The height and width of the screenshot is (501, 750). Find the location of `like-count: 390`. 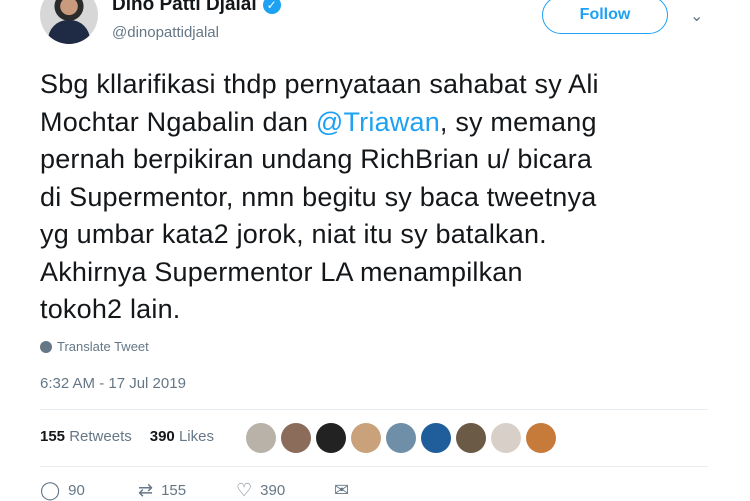

like-count: 390 is located at coordinates (273, 490).